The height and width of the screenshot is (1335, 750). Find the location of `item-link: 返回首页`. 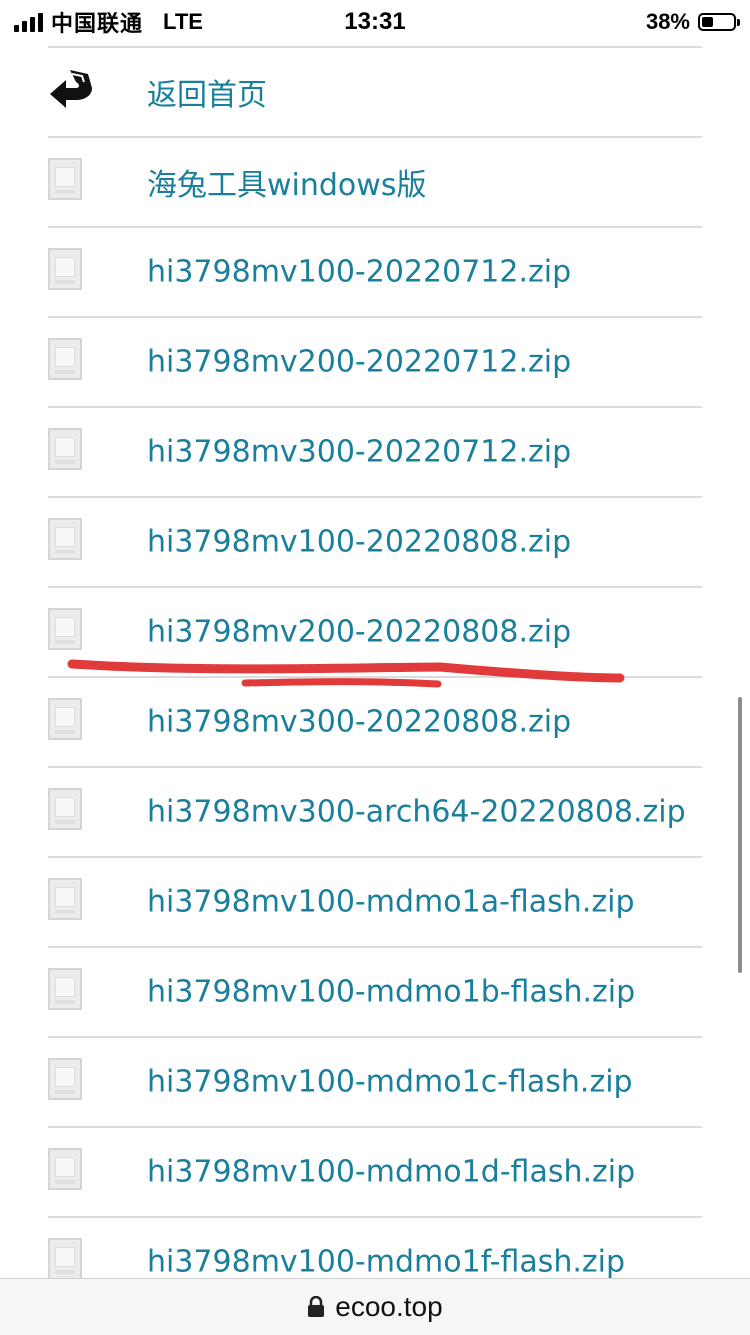

item-link: 返回首页 is located at coordinates (207, 92).